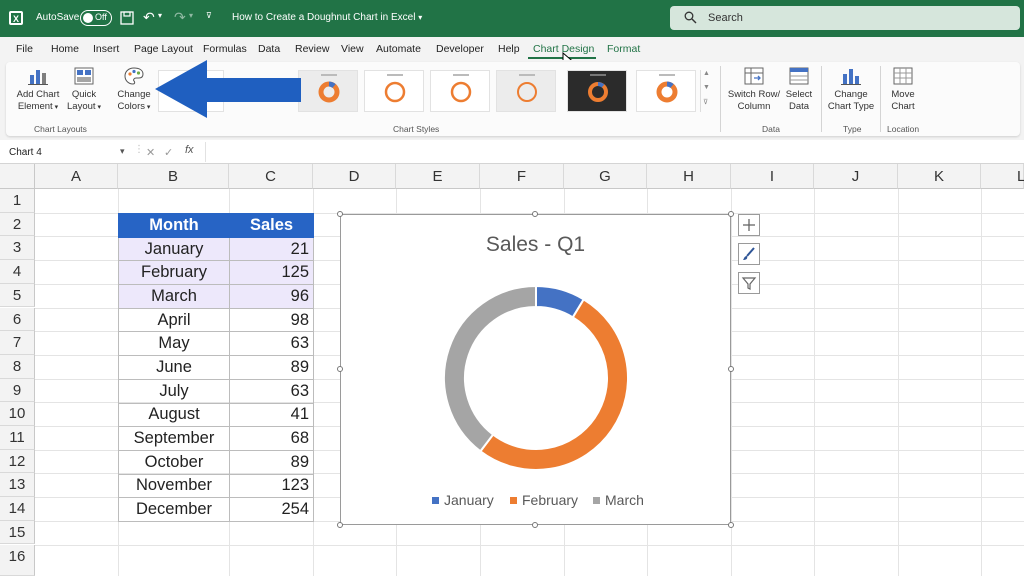  What do you see at coordinates (174, 225) in the screenshot?
I see `header-month: Month` at bounding box center [174, 225].